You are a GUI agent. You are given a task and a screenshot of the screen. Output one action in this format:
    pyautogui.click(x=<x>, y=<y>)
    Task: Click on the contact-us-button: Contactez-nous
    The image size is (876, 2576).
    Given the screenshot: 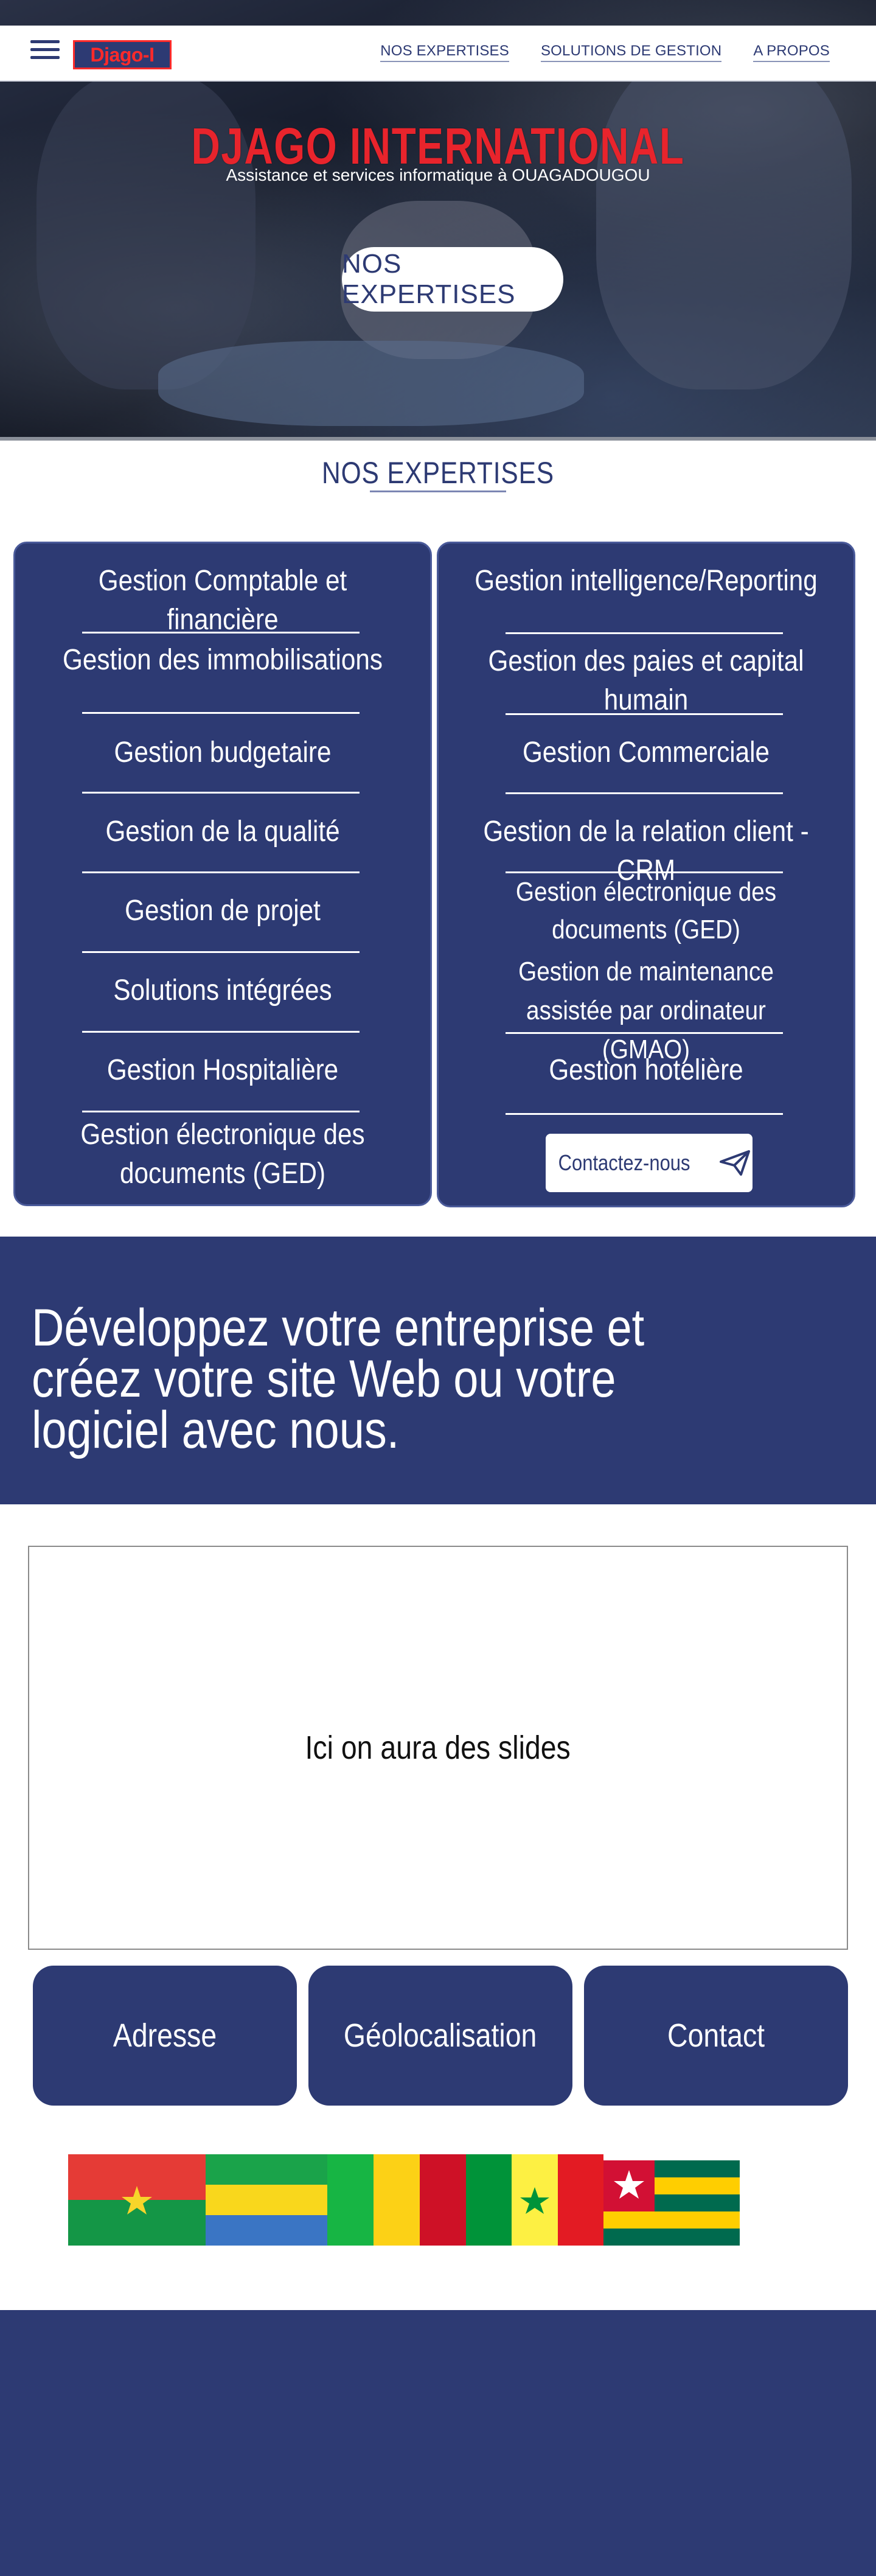 What is the action you would take?
    pyautogui.click(x=649, y=1163)
    